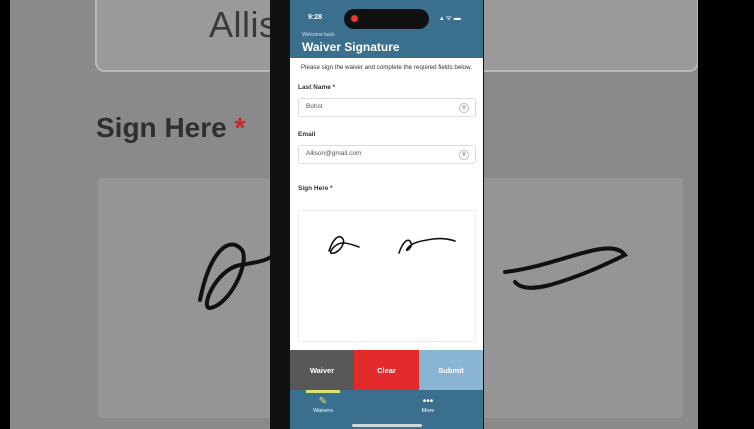  I want to click on email-label: Email, so click(307, 134).